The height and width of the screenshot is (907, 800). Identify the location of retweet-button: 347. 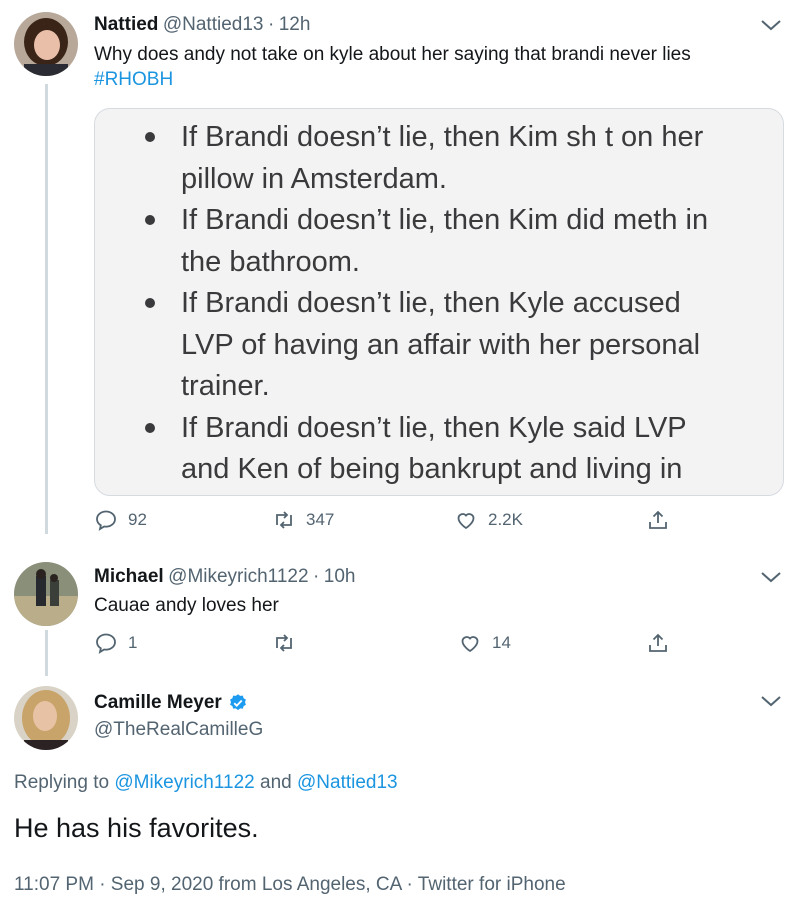
(303, 520).